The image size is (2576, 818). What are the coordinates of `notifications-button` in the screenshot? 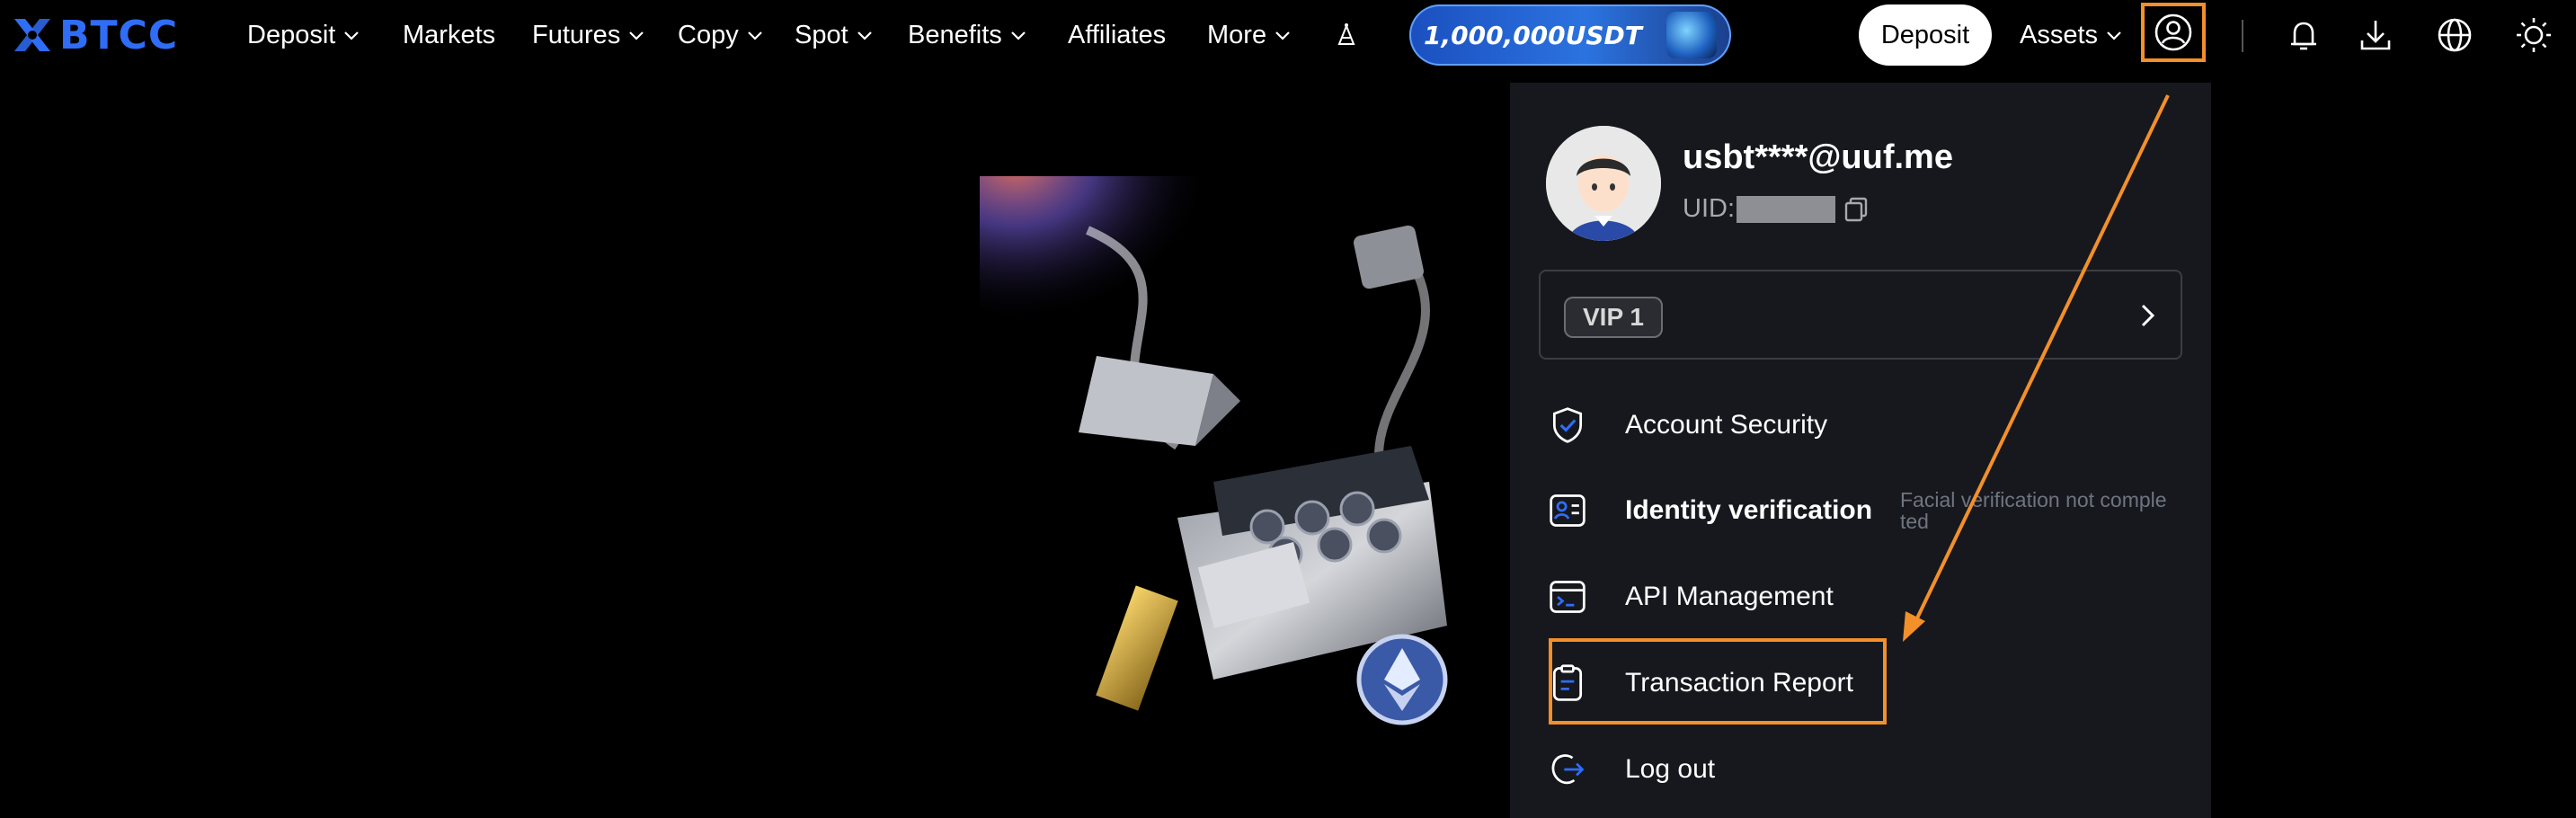 It's located at (2303, 35).